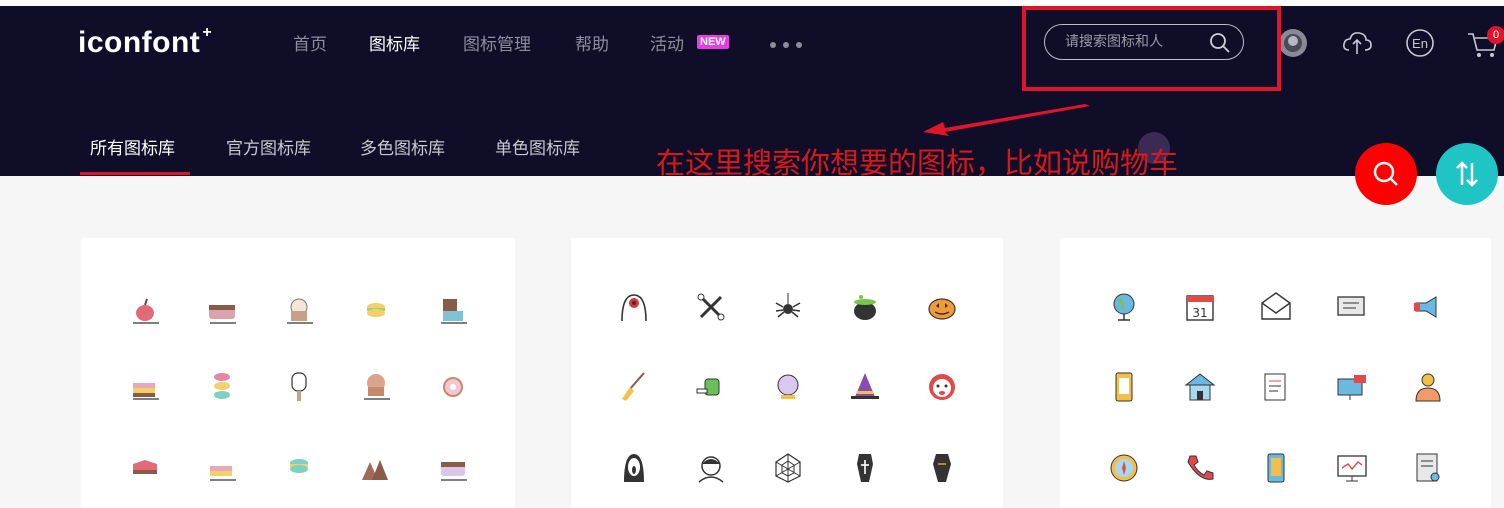  I want to click on cake-slice-icon, so click(222, 314).